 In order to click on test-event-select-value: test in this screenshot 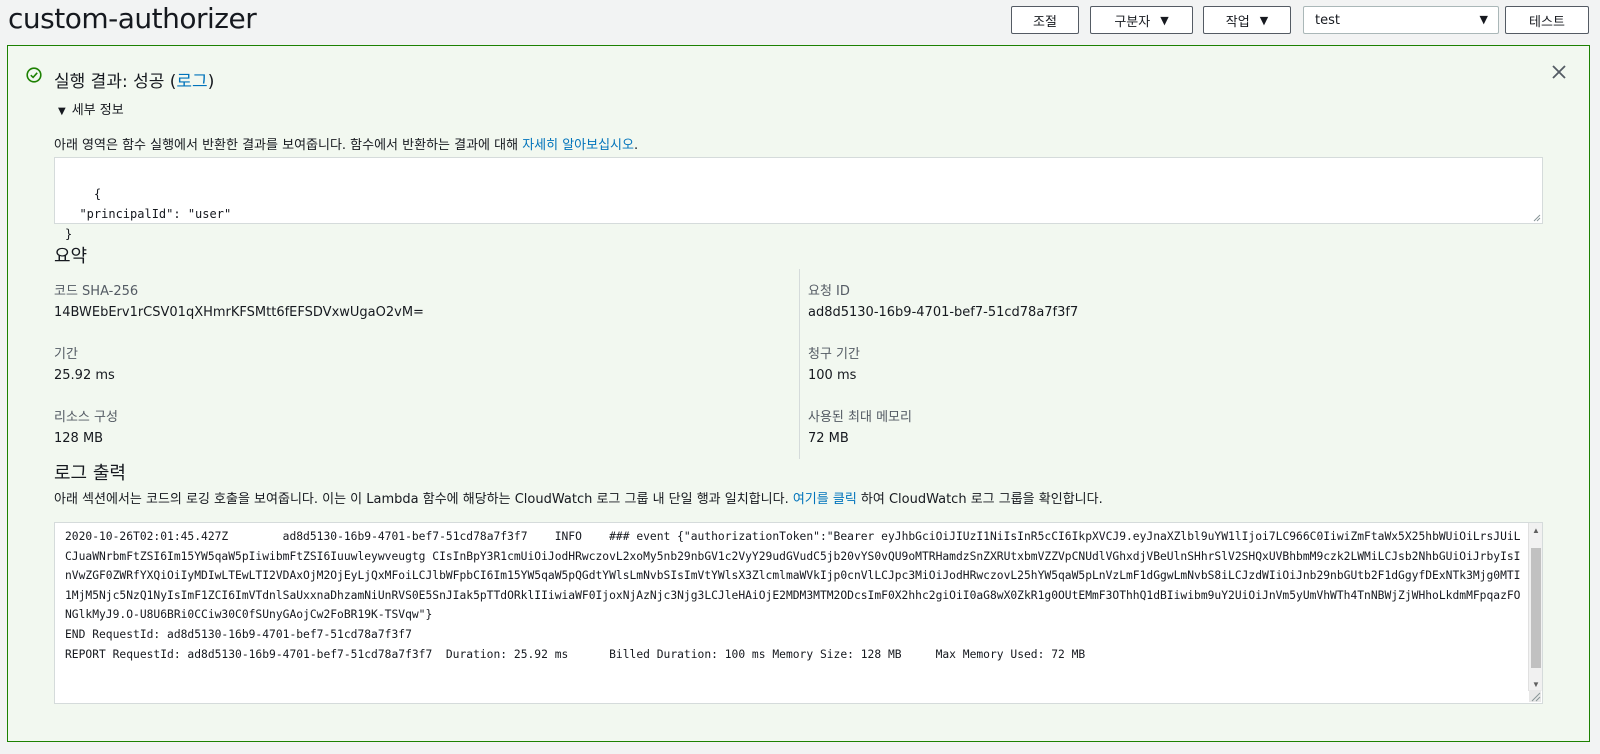, I will do `click(1327, 20)`.